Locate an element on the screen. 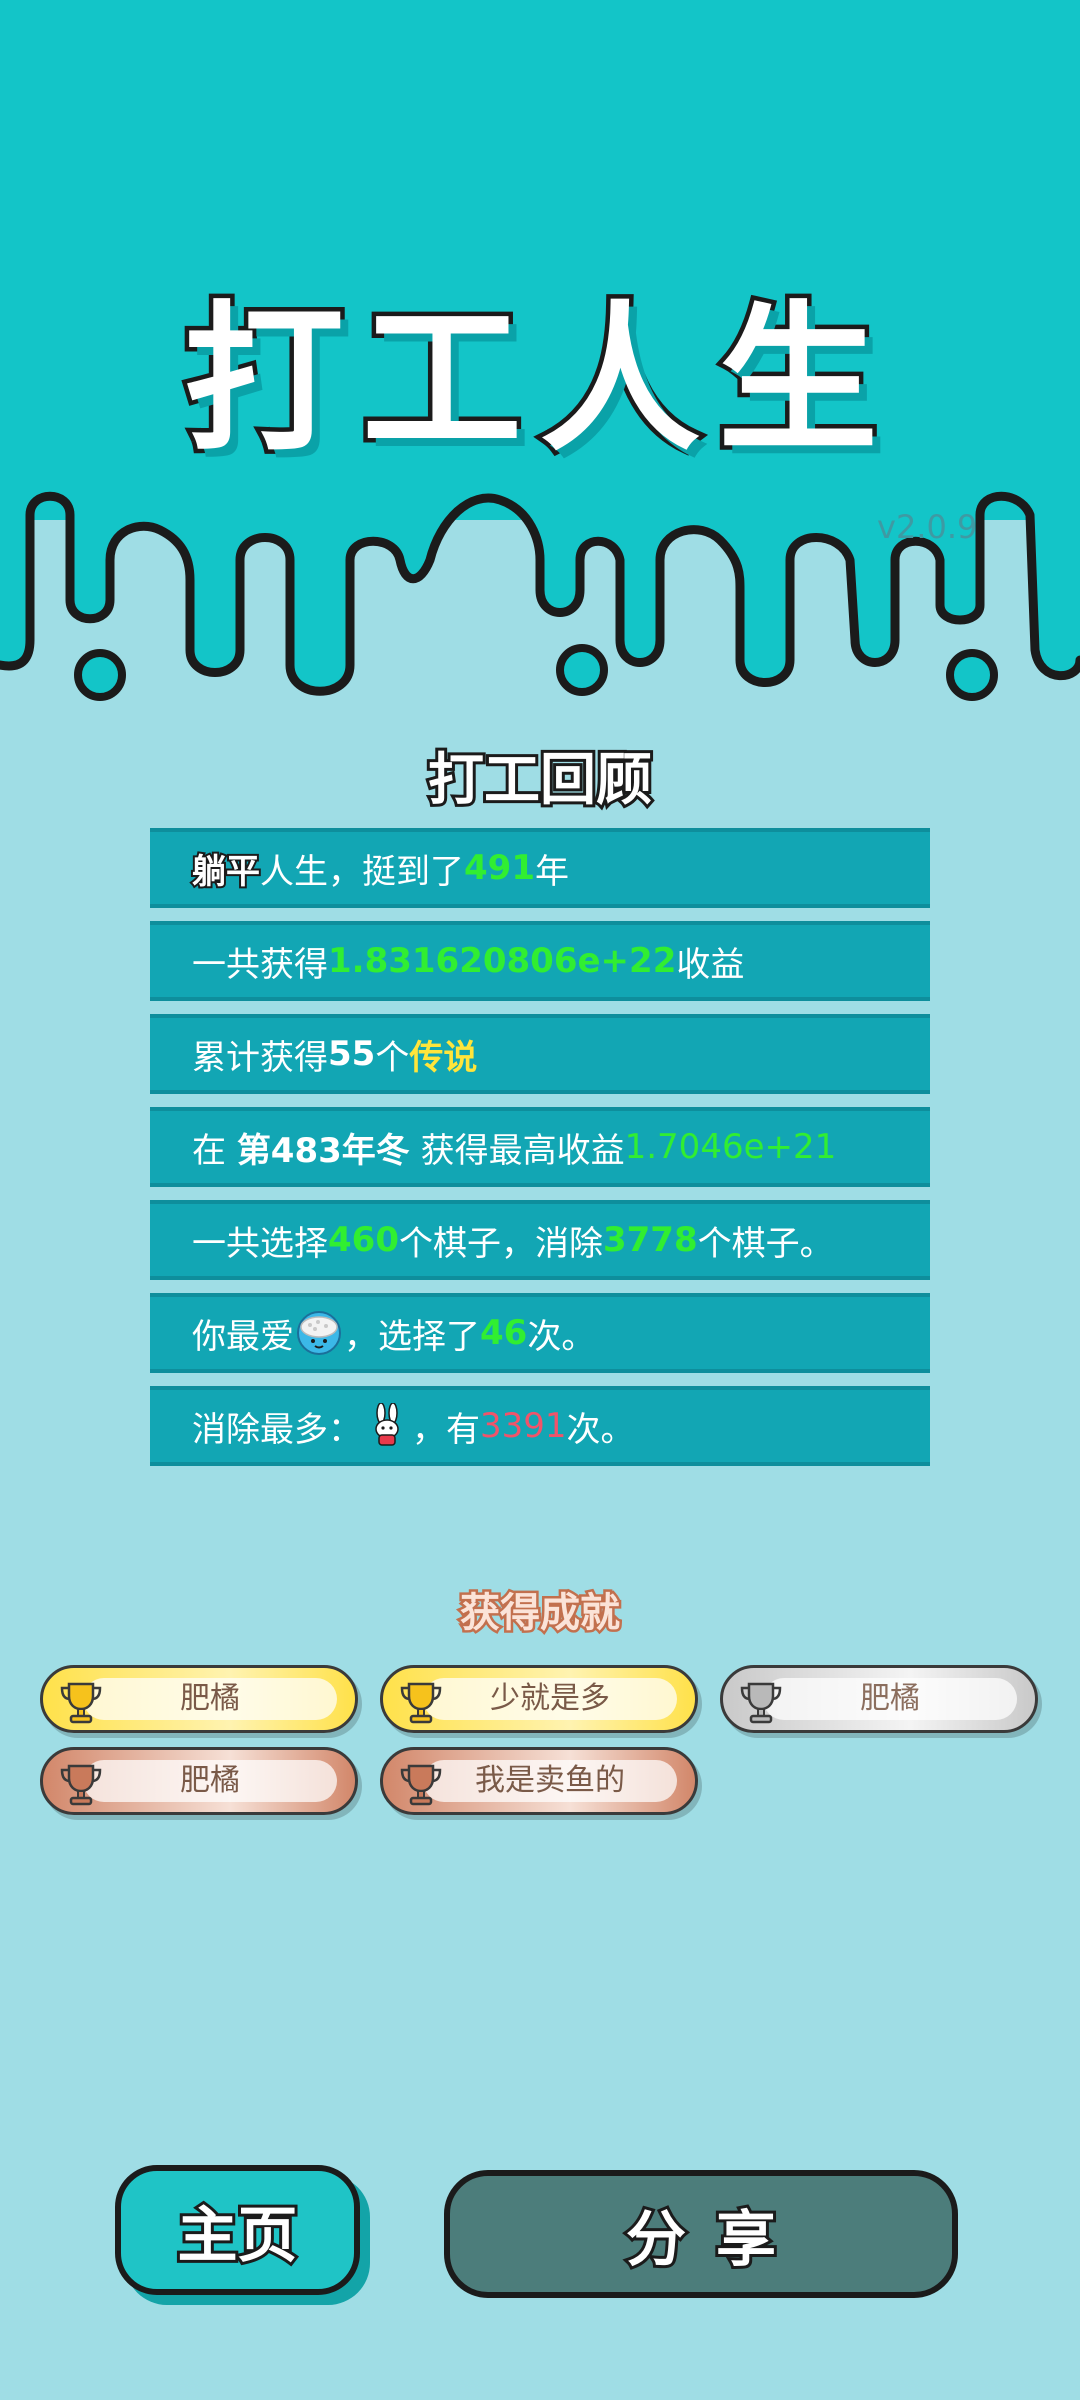 Image resolution: width=1080 pixels, height=2400 pixels. app-title: 打工人生 is located at coordinates (537, 380).